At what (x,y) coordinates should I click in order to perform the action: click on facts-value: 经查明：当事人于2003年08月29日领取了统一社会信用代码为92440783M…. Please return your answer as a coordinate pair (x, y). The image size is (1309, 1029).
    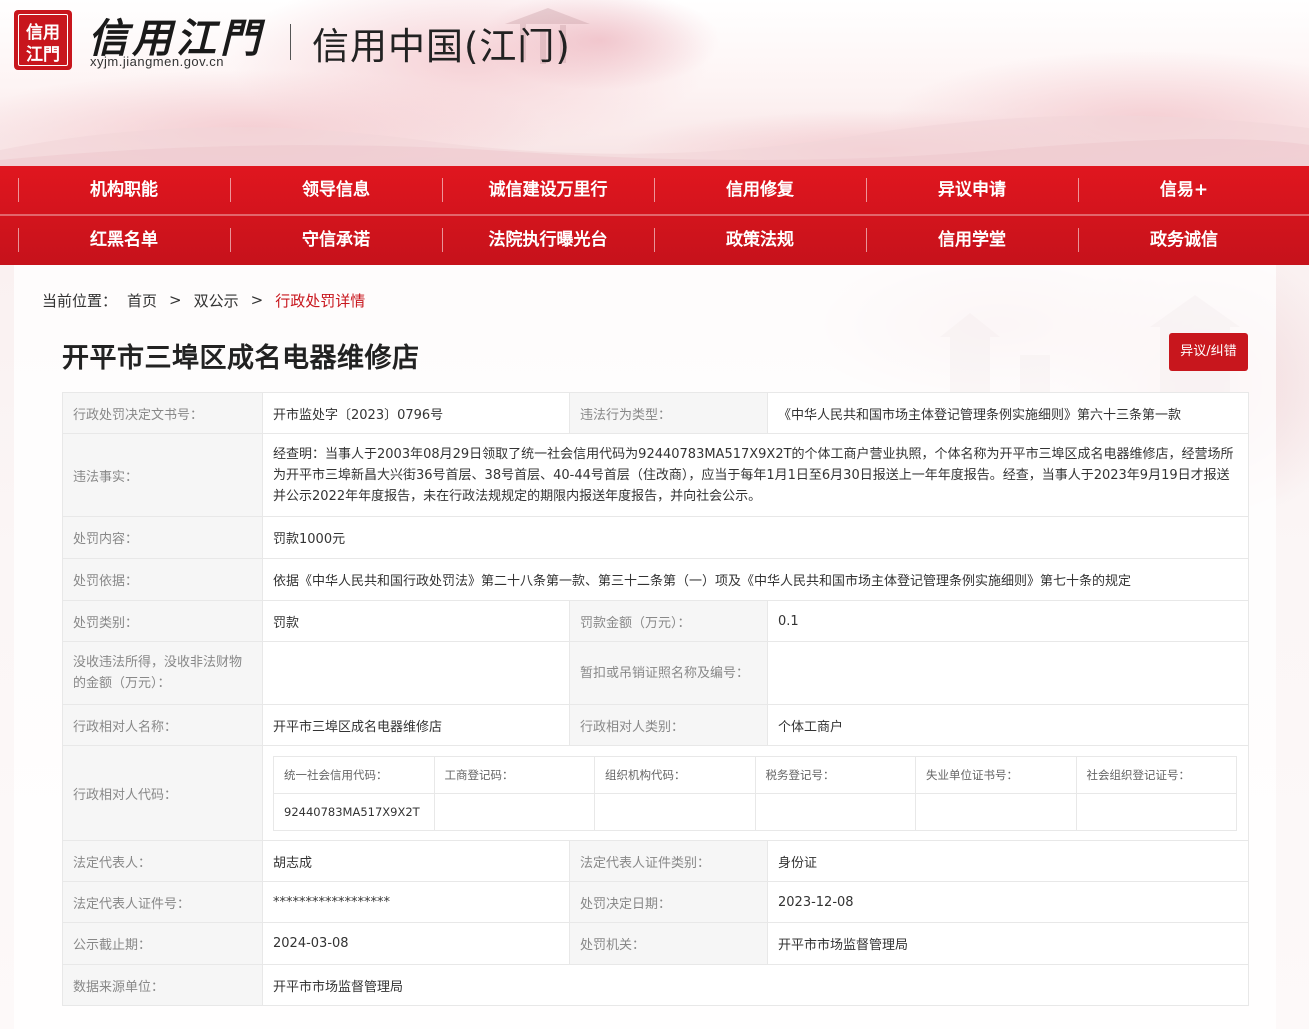
    Looking at the image, I should click on (755, 475).